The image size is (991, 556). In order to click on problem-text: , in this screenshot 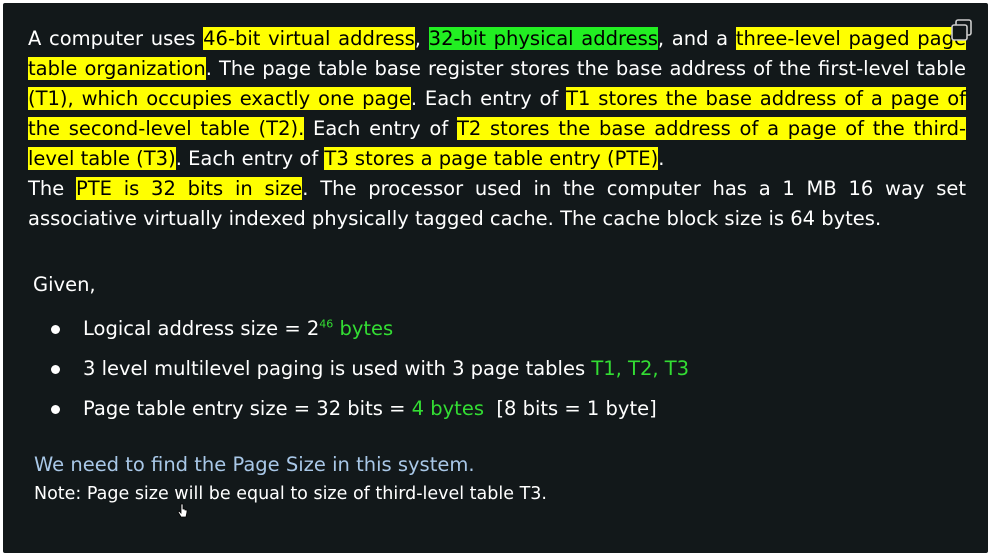, I will do `click(421, 38)`.